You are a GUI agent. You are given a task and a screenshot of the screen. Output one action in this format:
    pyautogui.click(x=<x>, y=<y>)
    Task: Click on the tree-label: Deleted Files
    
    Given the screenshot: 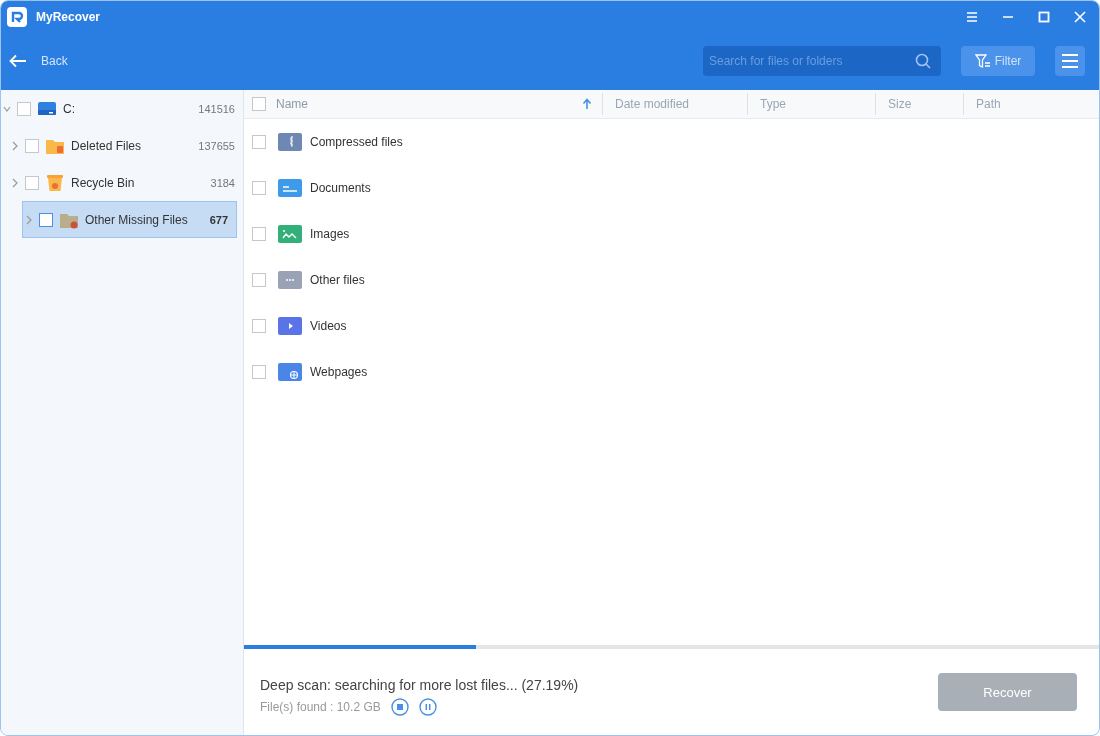 What is the action you would take?
    pyautogui.click(x=107, y=145)
    